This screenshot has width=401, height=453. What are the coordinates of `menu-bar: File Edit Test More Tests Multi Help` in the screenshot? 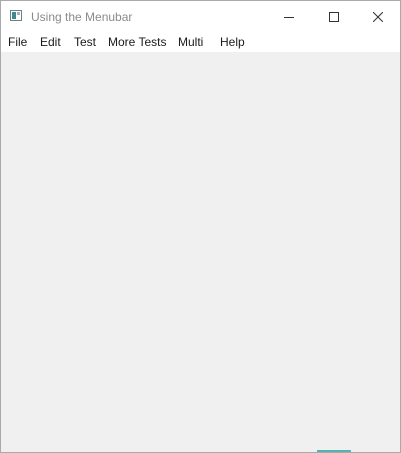 It's located at (200, 42).